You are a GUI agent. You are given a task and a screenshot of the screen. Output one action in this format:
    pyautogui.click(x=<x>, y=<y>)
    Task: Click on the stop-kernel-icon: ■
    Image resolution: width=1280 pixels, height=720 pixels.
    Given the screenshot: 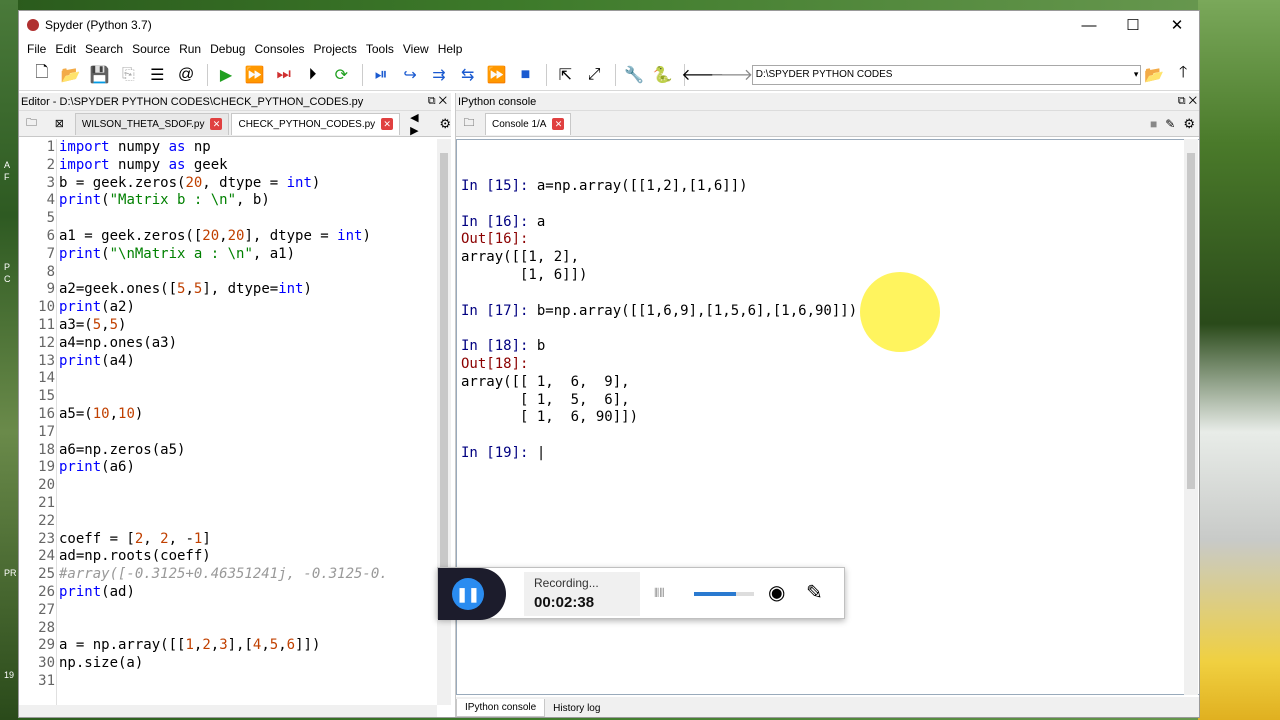 What is the action you would take?
    pyautogui.click(x=1153, y=124)
    